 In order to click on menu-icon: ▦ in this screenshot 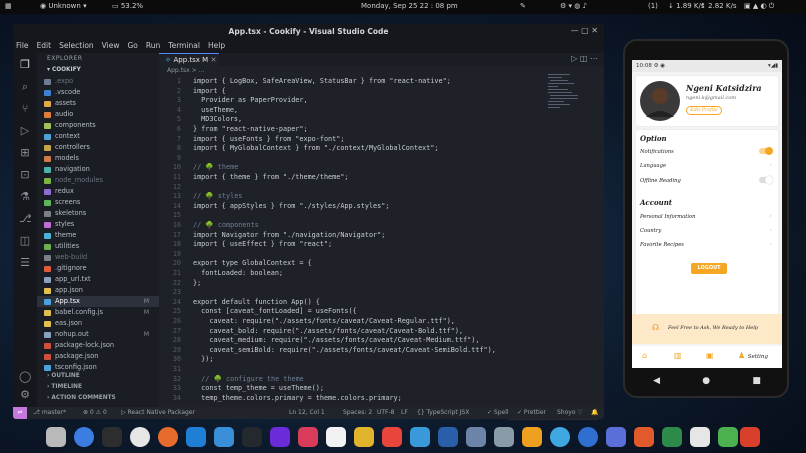, I will do `click(8, 6)`.